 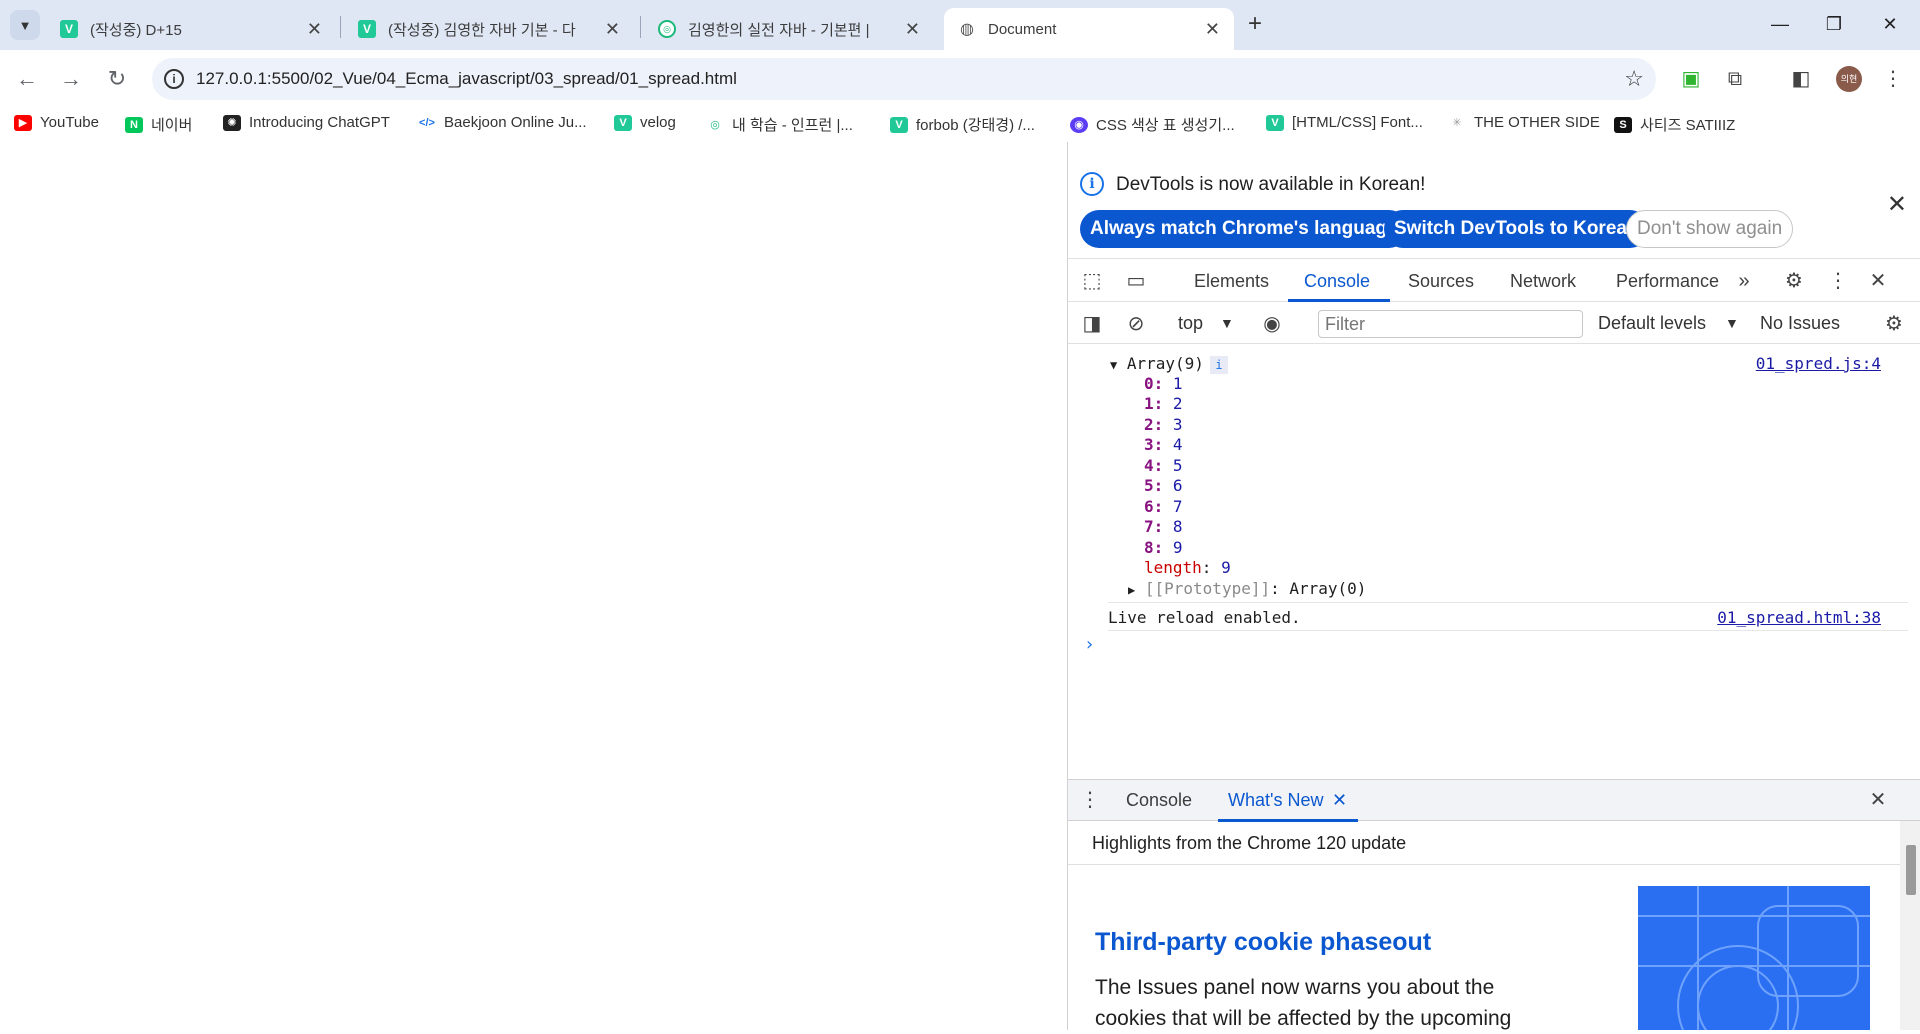 What do you see at coordinates (1255, 24) in the screenshot?
I see `new-tab-button: +` at bounding box center [1255, 24].